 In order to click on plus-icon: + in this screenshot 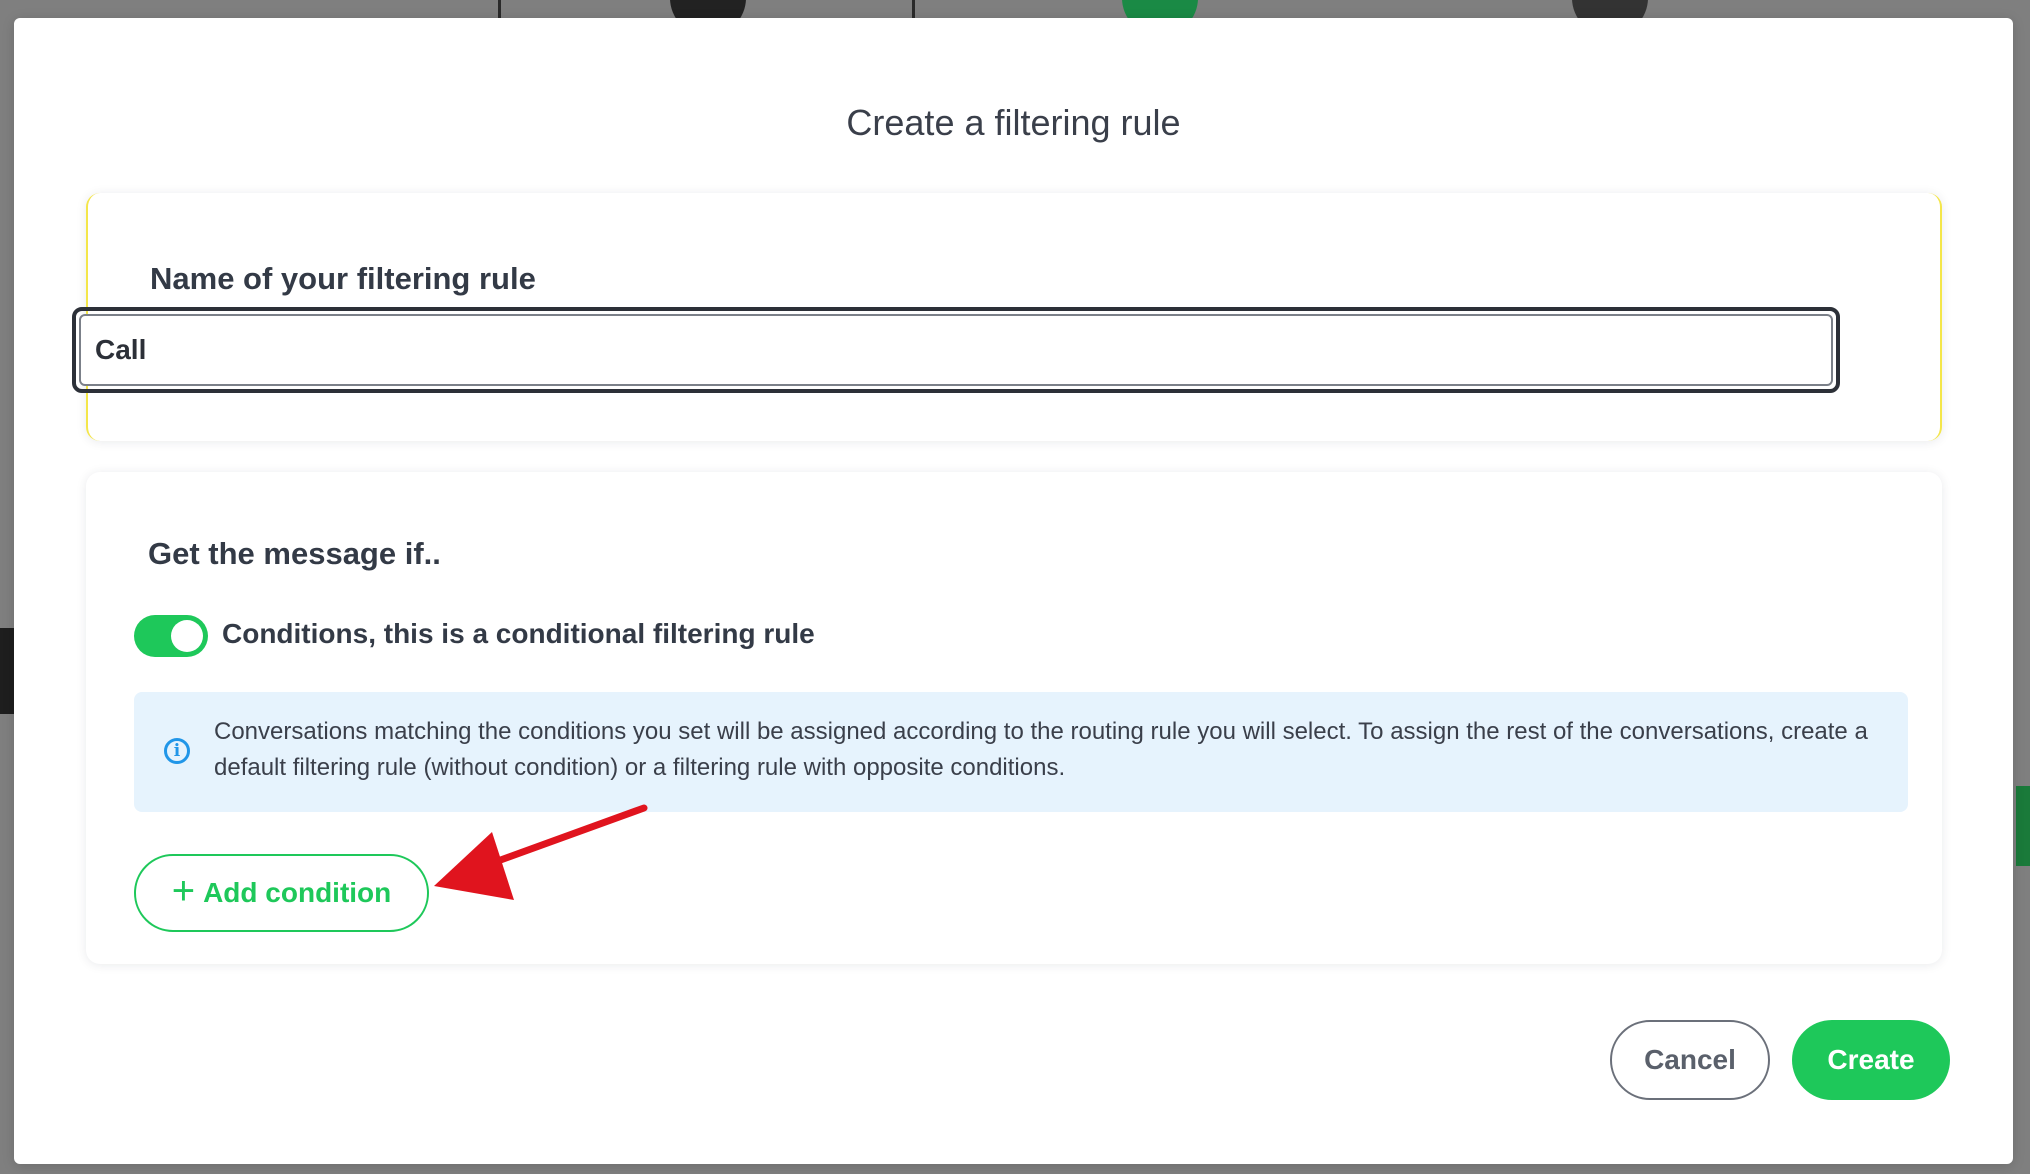, I will do `click(183, 891)`.